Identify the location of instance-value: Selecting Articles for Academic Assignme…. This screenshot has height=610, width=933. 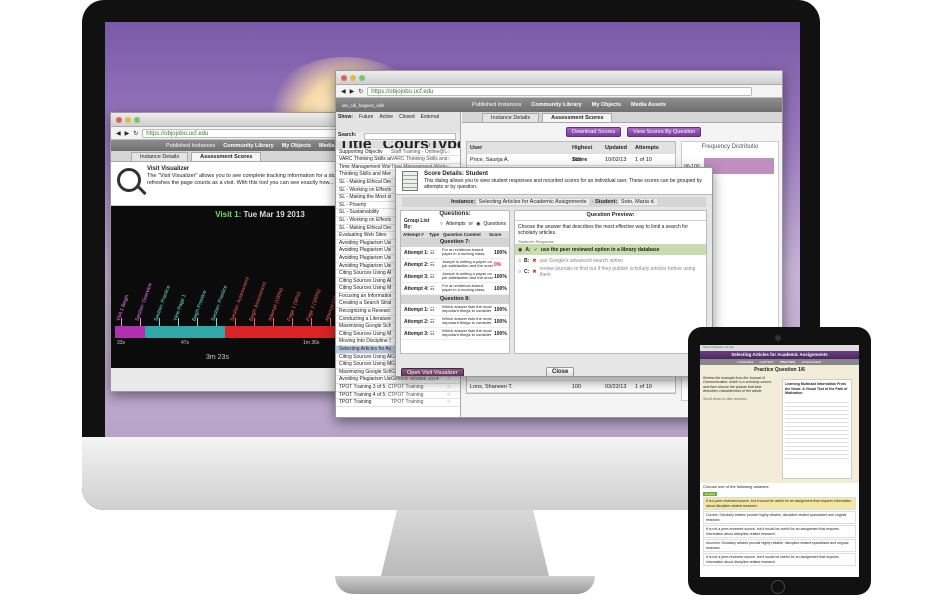
(532, 202).